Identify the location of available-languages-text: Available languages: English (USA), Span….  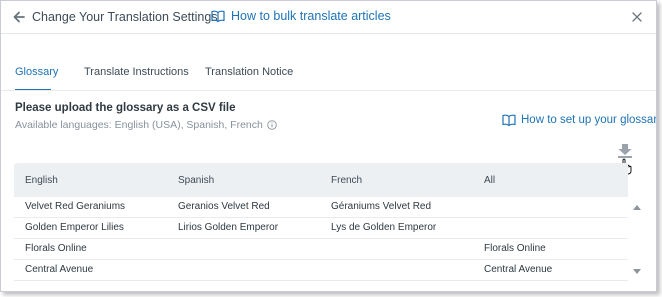
(139, 125).